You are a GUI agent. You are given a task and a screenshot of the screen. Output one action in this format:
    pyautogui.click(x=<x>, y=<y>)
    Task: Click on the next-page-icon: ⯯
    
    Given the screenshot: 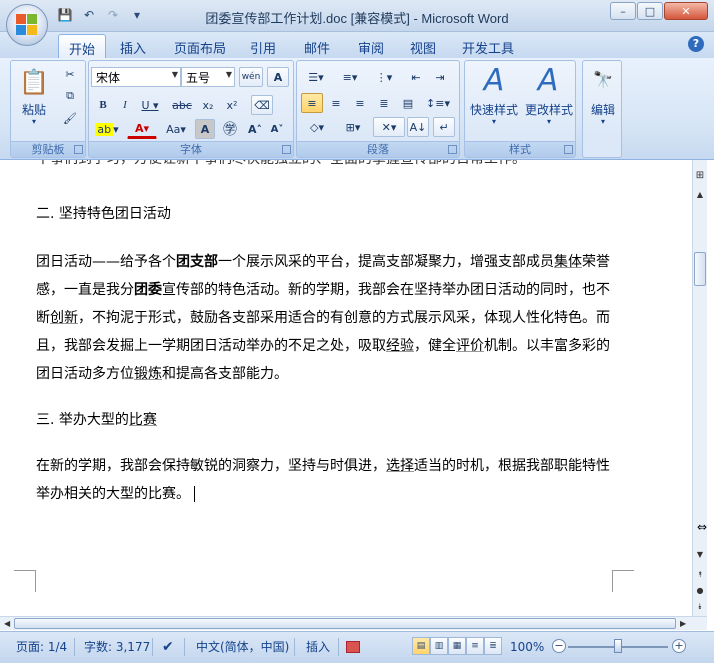 What is the action you would take?
    pyautogui.click(x=700, y=607)
    